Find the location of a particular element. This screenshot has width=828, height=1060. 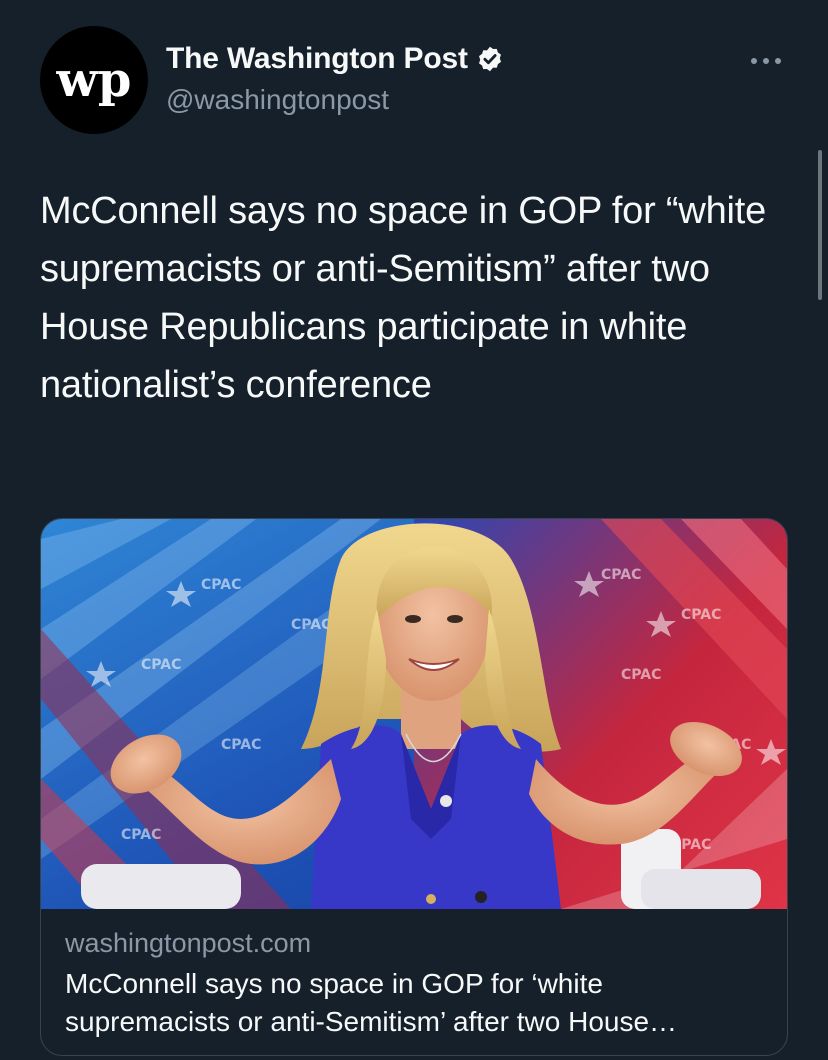

verified-badge-icon is located at coordinates (490, 59).